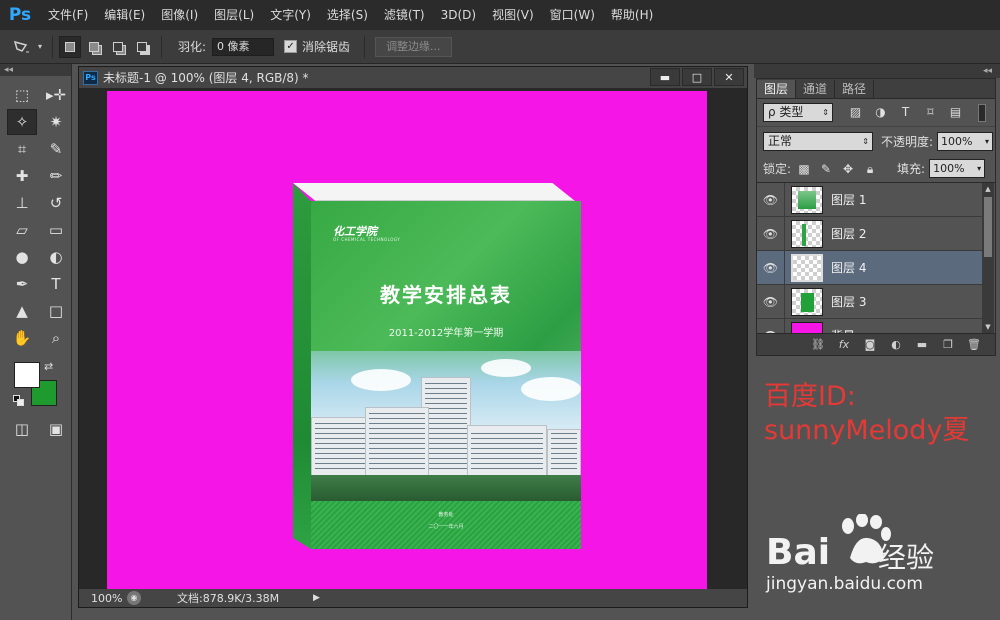  I want to click on clone-stamp-tool: ⊥, so click(22, 203).